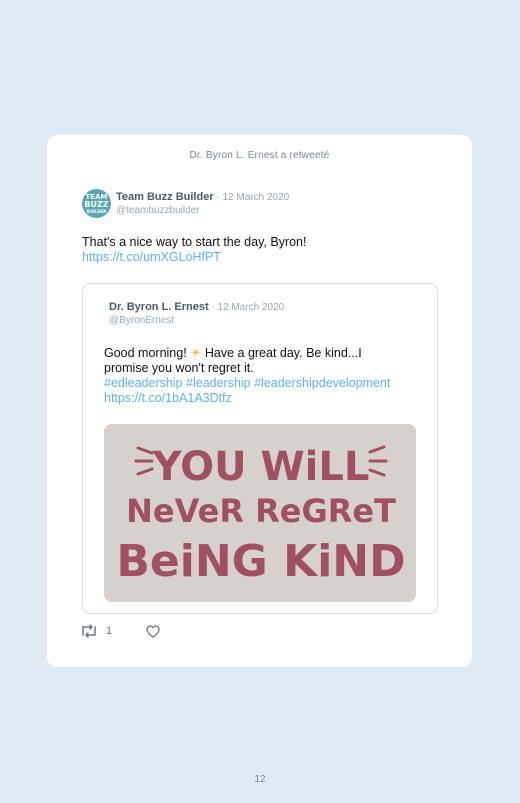  Describe the element at coordinates (96, 211) in the screenshot. I see `avatar-text-line: BUILDER` at that location.